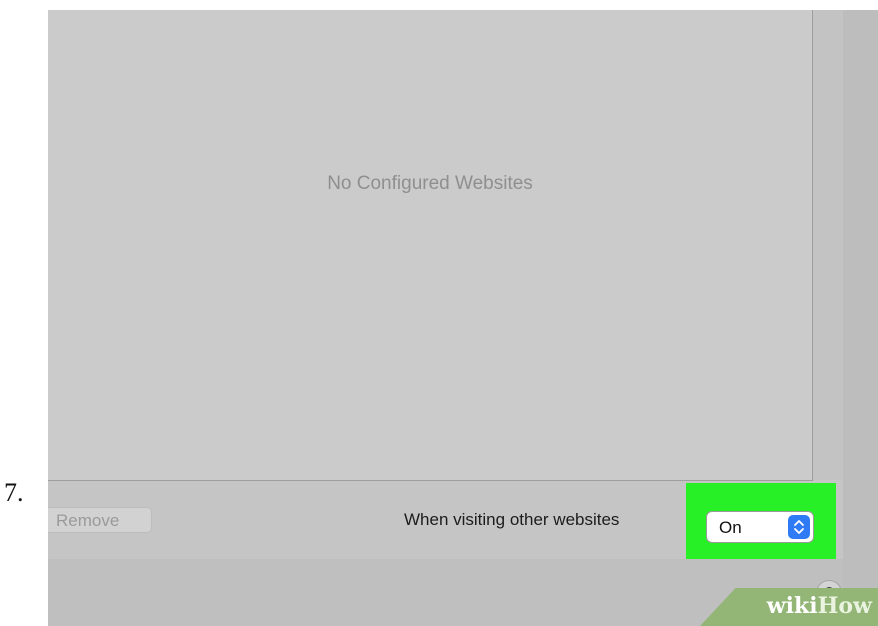 Image resolution: width=878 pixels, height=626 pixels. I want to click on chevron-updown-icon, so click(799, 527).